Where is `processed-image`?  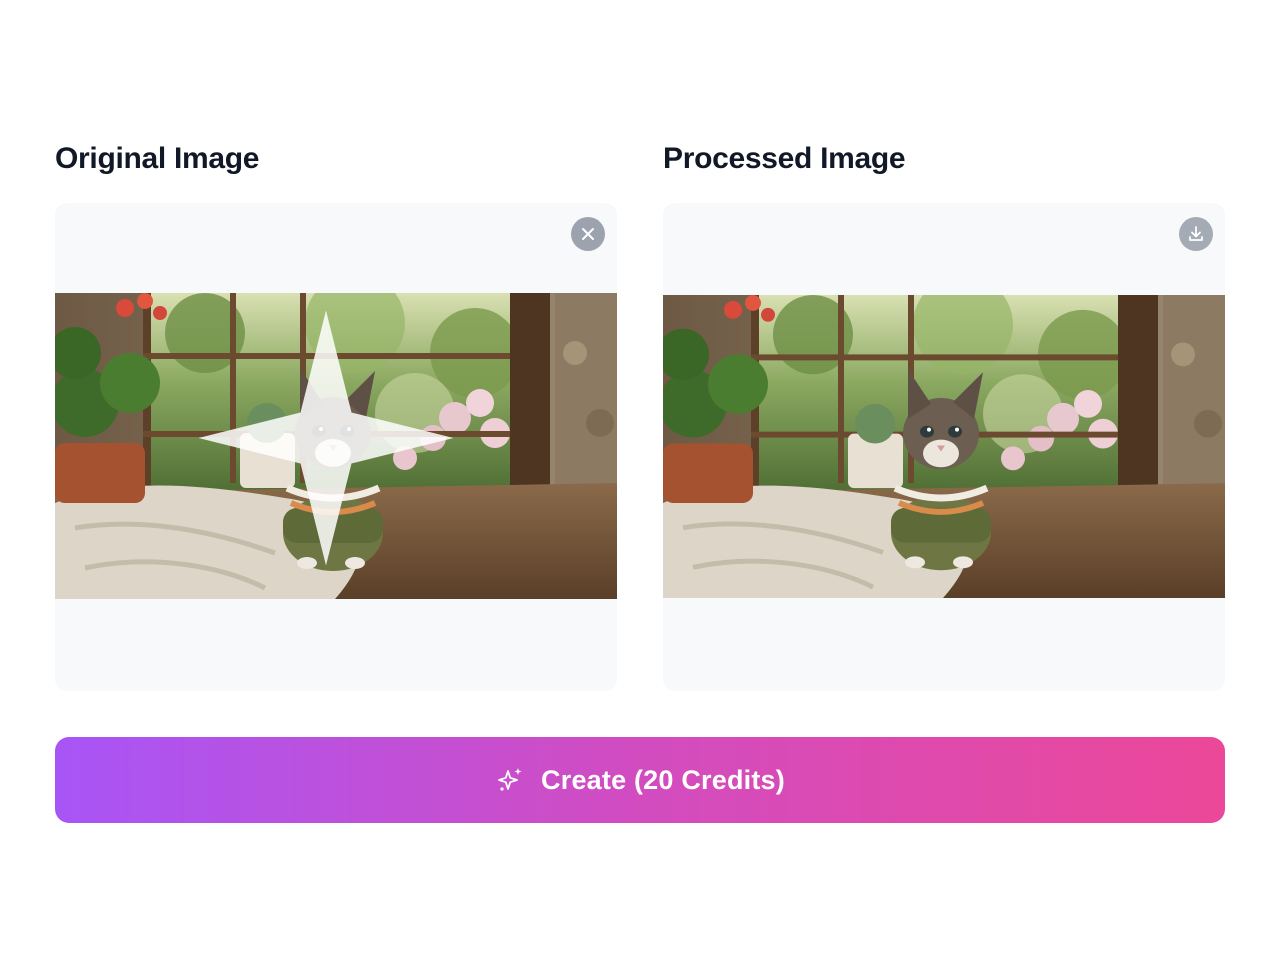 processed-image is located at coordinates (944, 446).